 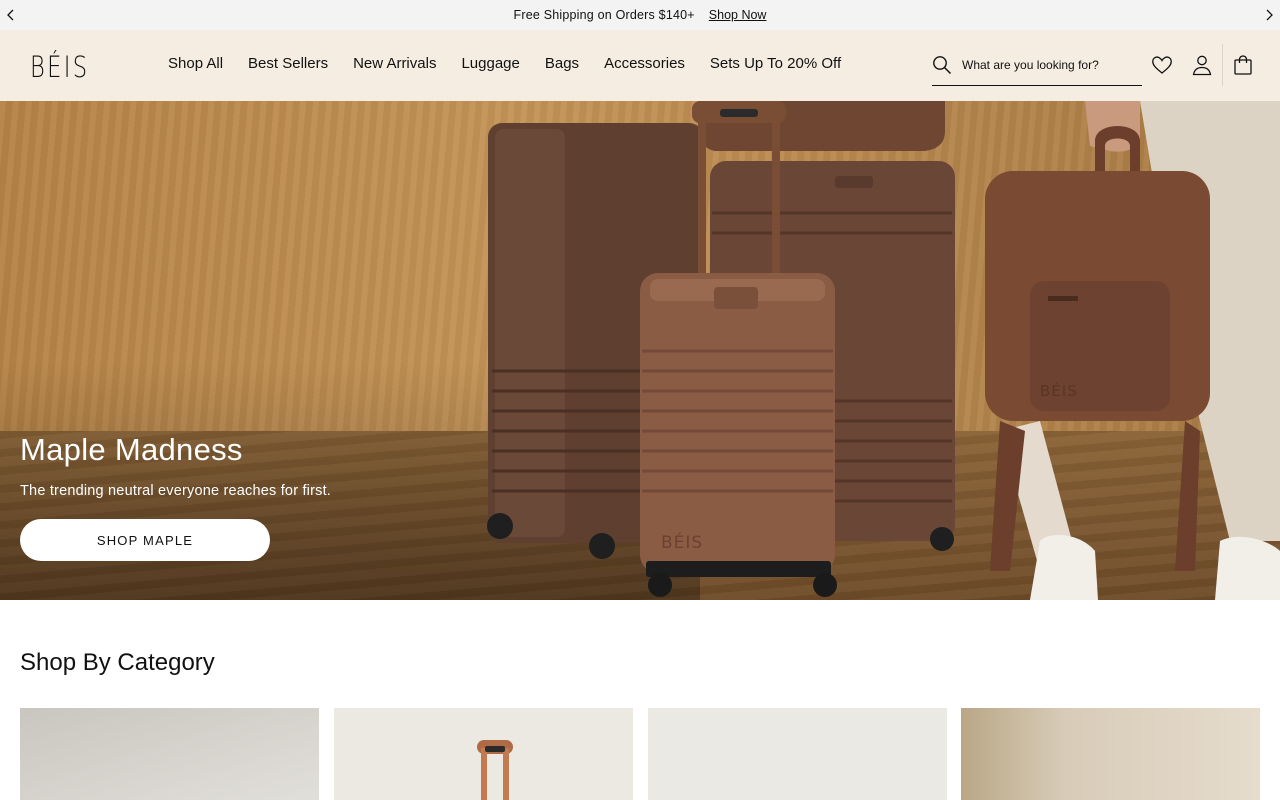 What do you see at coordinates (1059, 390) in the screenshot?
I see `backpack-brand-mark: BÉIS` at bounding box center [1059, 390].